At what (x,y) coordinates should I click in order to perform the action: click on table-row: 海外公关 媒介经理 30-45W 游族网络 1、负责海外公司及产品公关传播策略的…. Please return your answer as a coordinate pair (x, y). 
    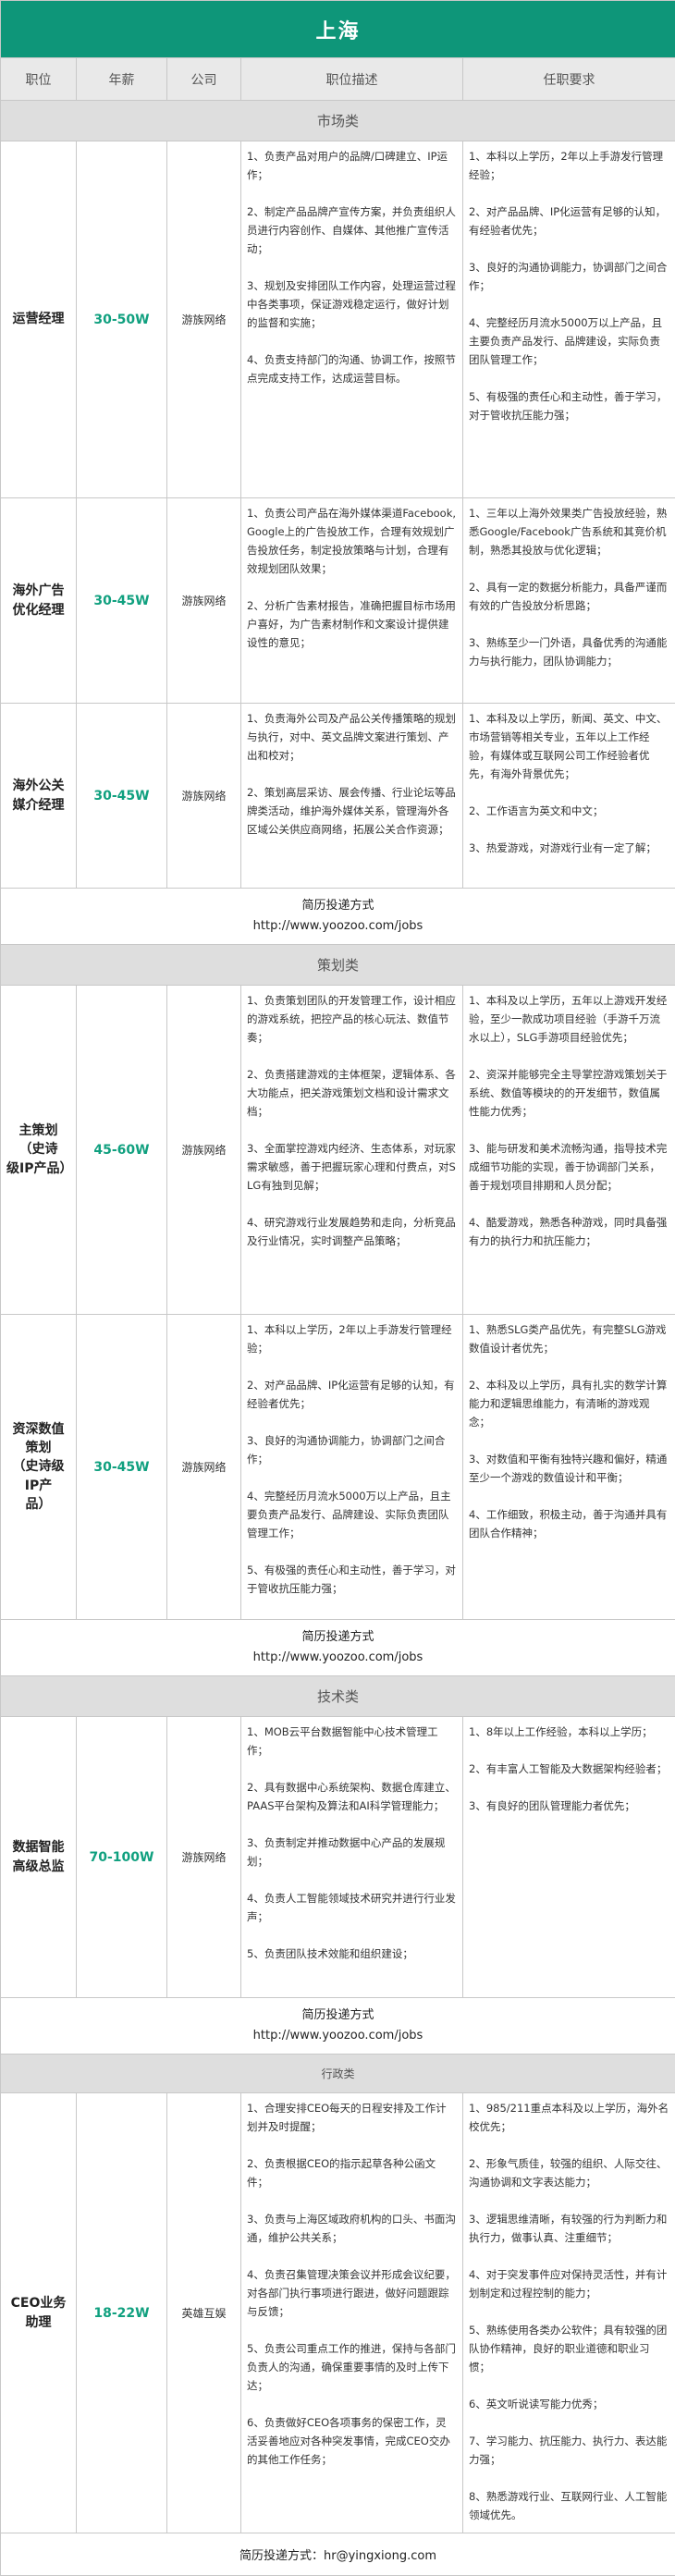
    Looking at the image, I should click on (338, 797).